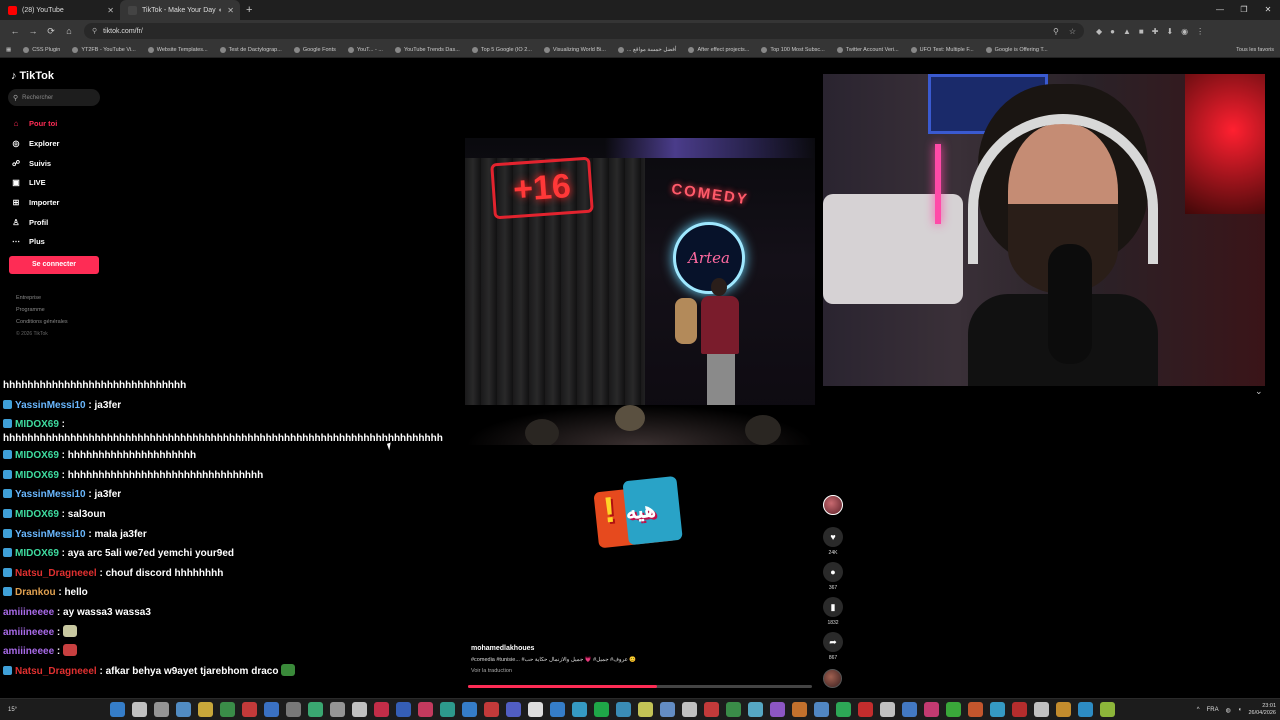  I want to click on share-icon: ➦, so click(833, 642).